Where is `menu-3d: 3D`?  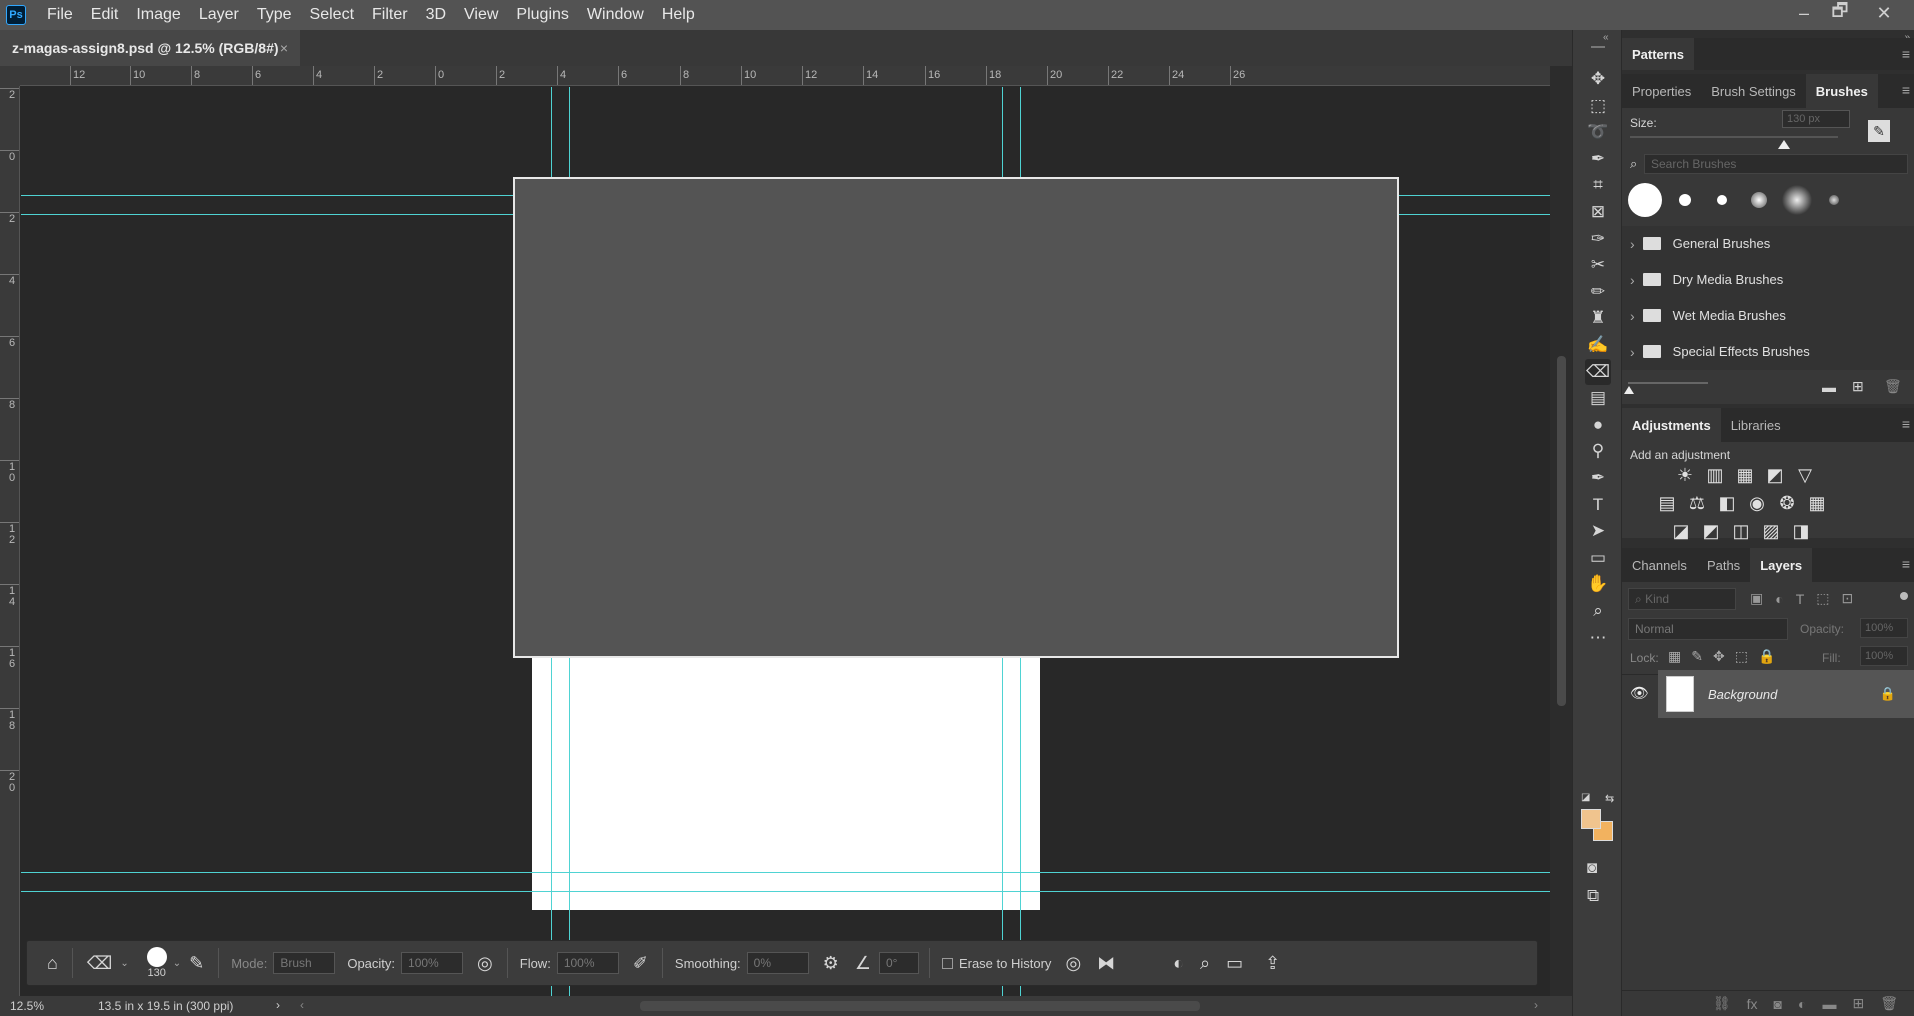 menu-3d: 3D is located at coordinates (436, 15).